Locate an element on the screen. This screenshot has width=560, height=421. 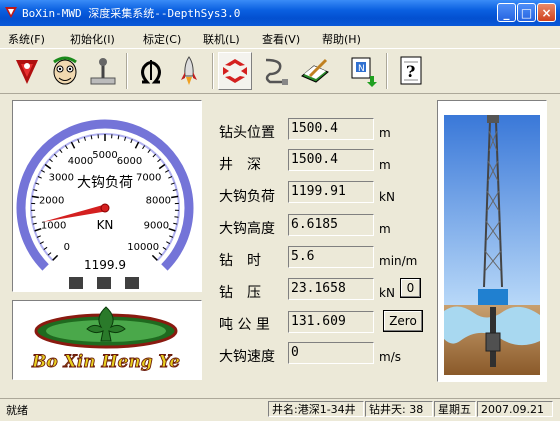
status-weekday: 星期五 is located at coordinates (455, 409).